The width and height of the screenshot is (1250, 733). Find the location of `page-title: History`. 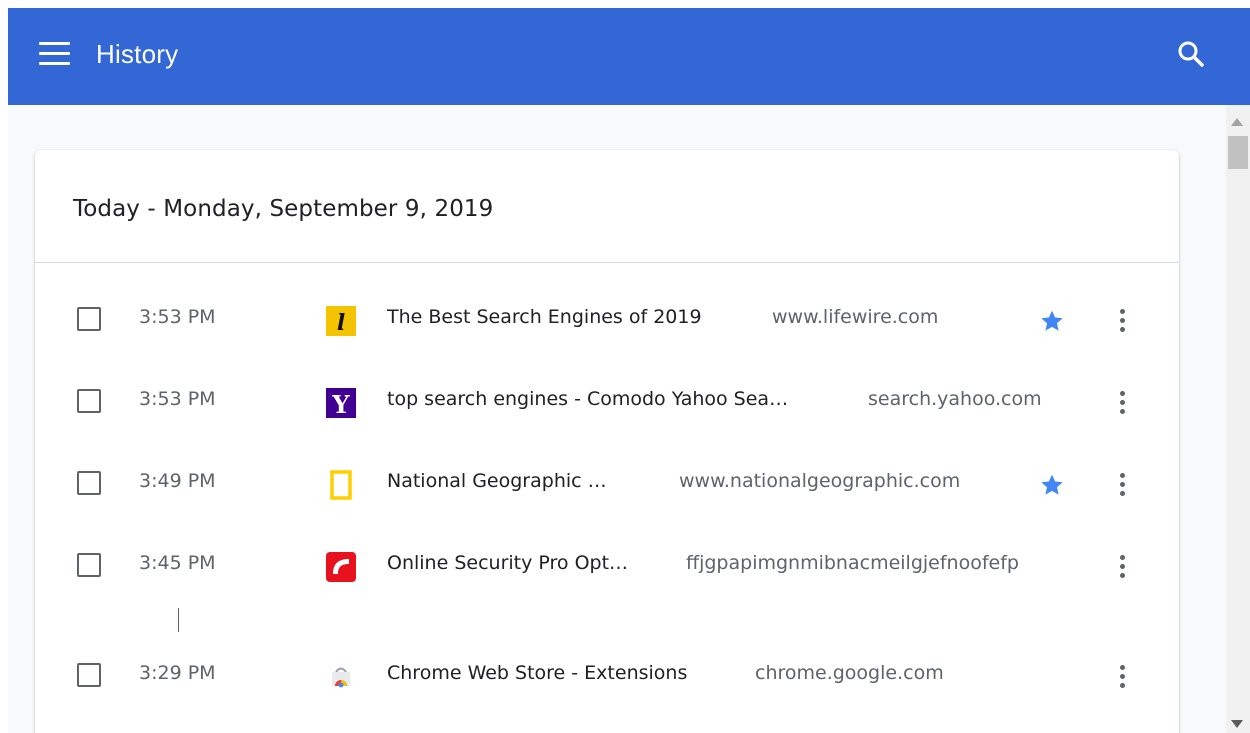

page-title: History is located at coordinates (137, 54).